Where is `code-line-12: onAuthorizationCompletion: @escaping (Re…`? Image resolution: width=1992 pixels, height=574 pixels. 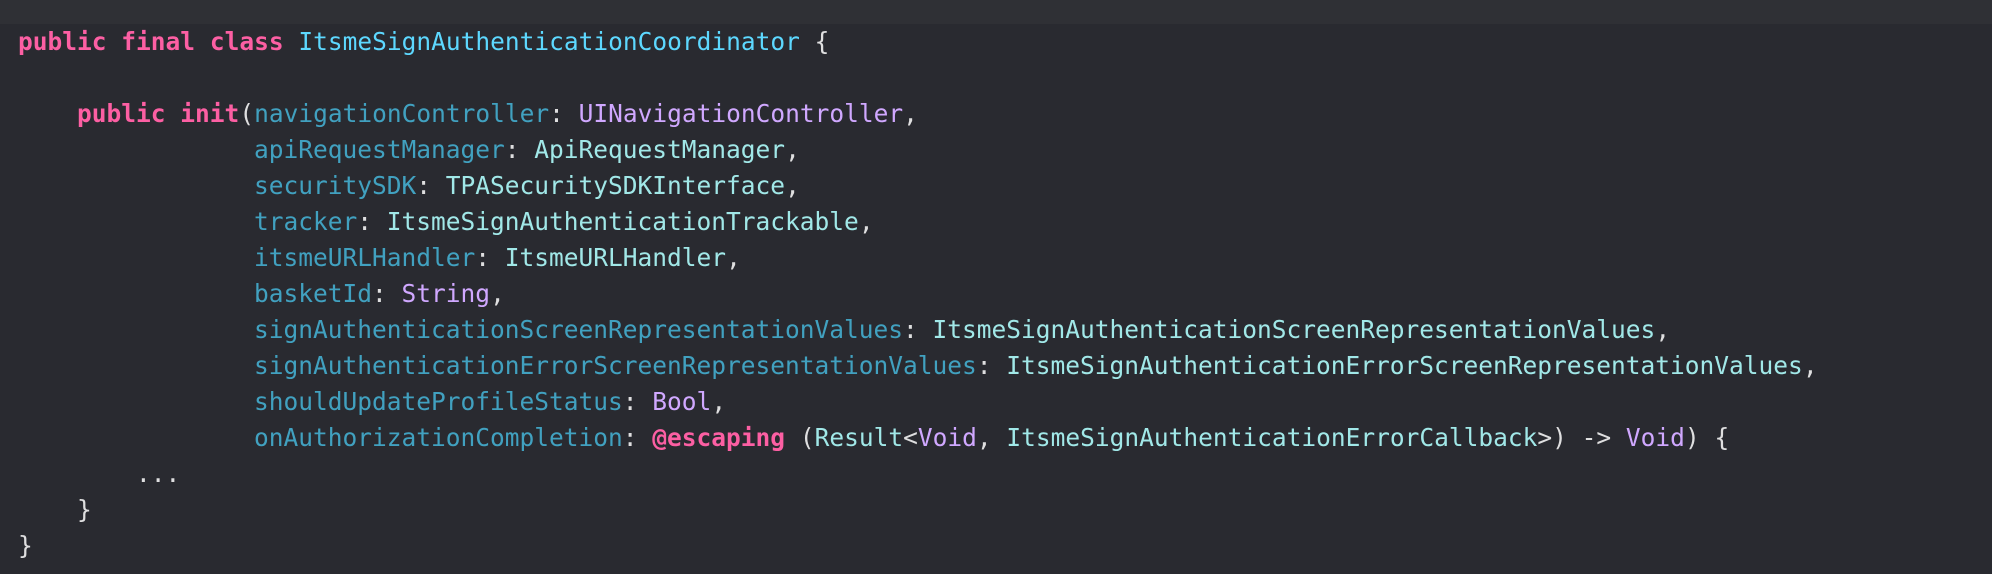
code-line-12: onAuthorizationCompletion: @escaping (Re… is located at coordinates (992, 437).